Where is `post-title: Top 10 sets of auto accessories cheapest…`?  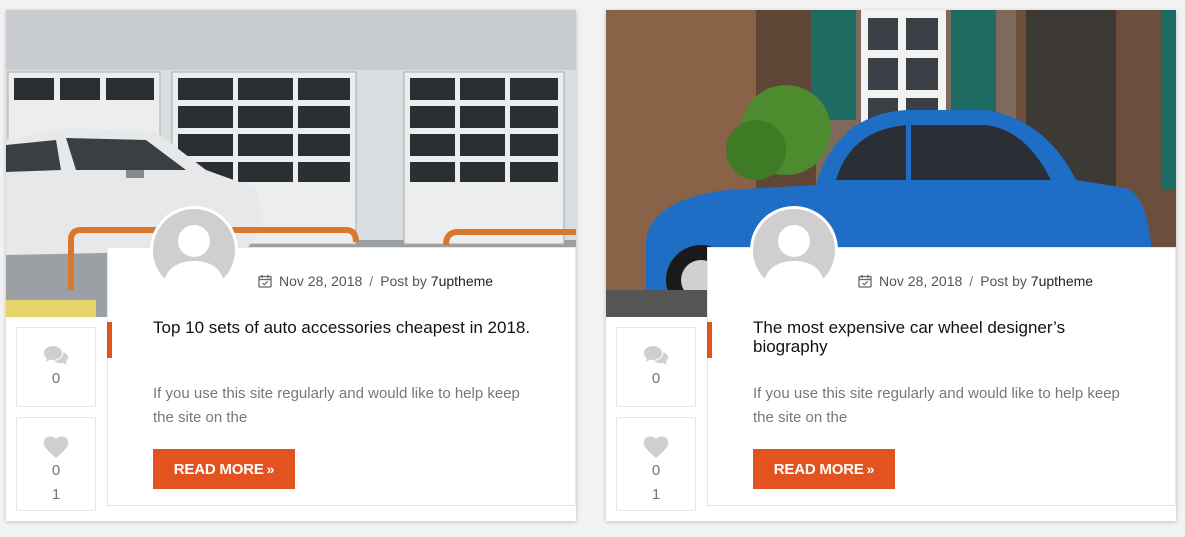
post-title: Top 10 sets of auto accessories cheapest… is located at coordinates (343, 327).